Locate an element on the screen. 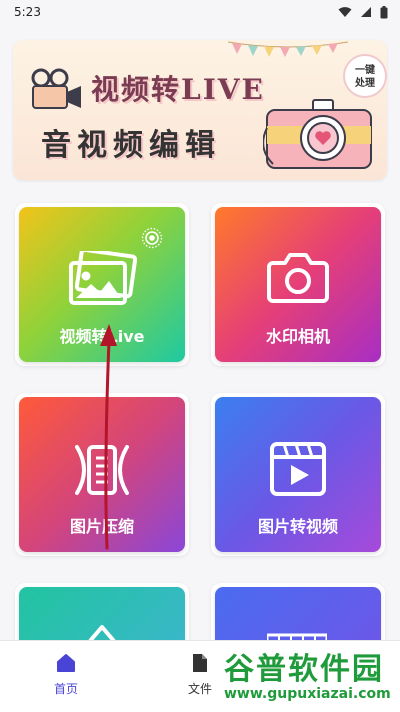 The height and width of the screenshot is (712, 400). photo-camera-illustration is located at coordinates (317, 134).